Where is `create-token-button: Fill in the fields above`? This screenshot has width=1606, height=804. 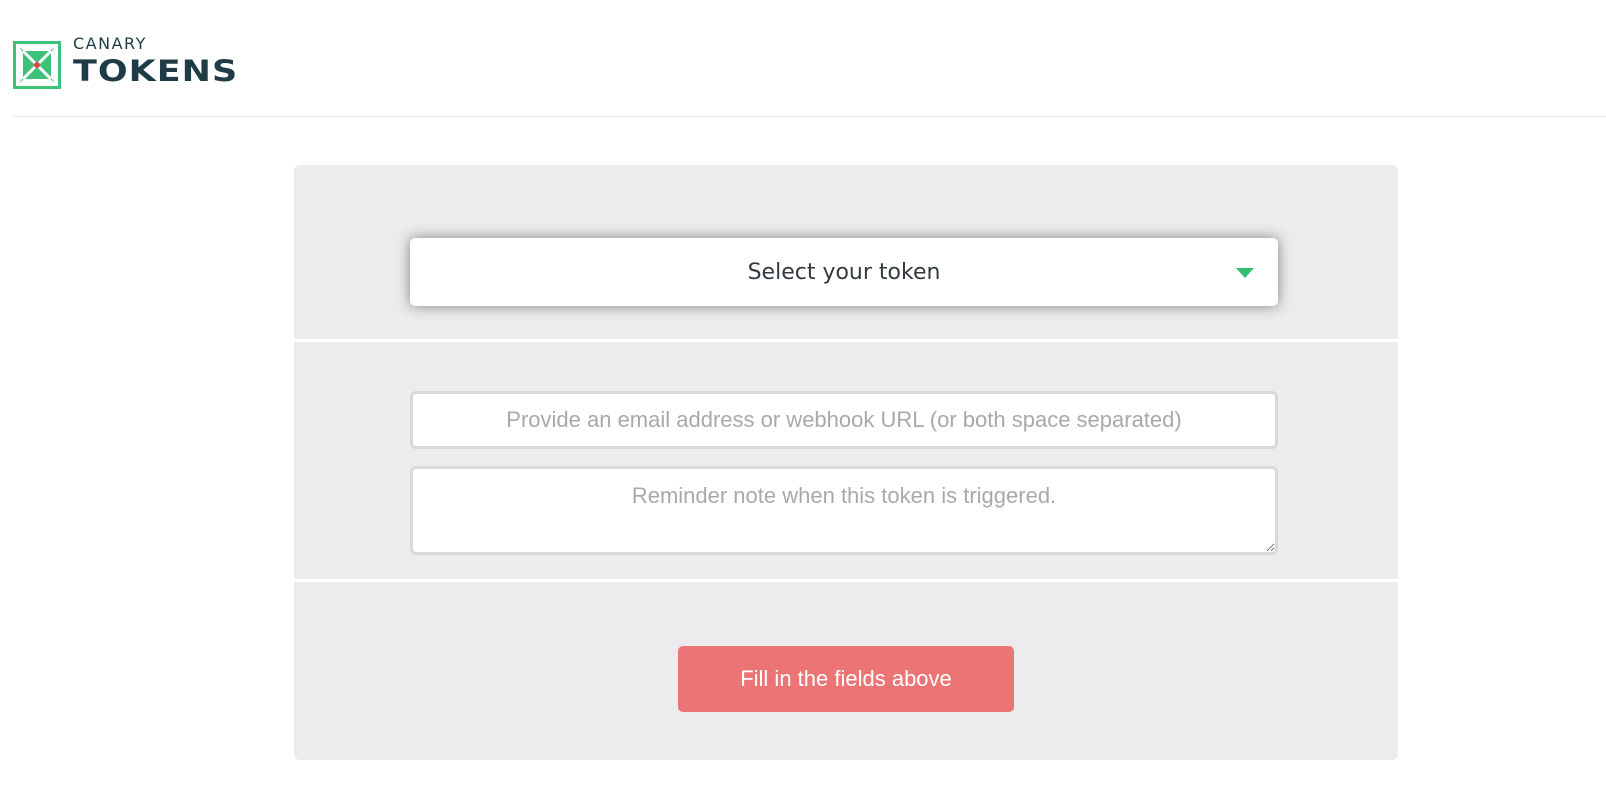 create-token-button: Fill in the fields above is located at coordinates (846, 679).